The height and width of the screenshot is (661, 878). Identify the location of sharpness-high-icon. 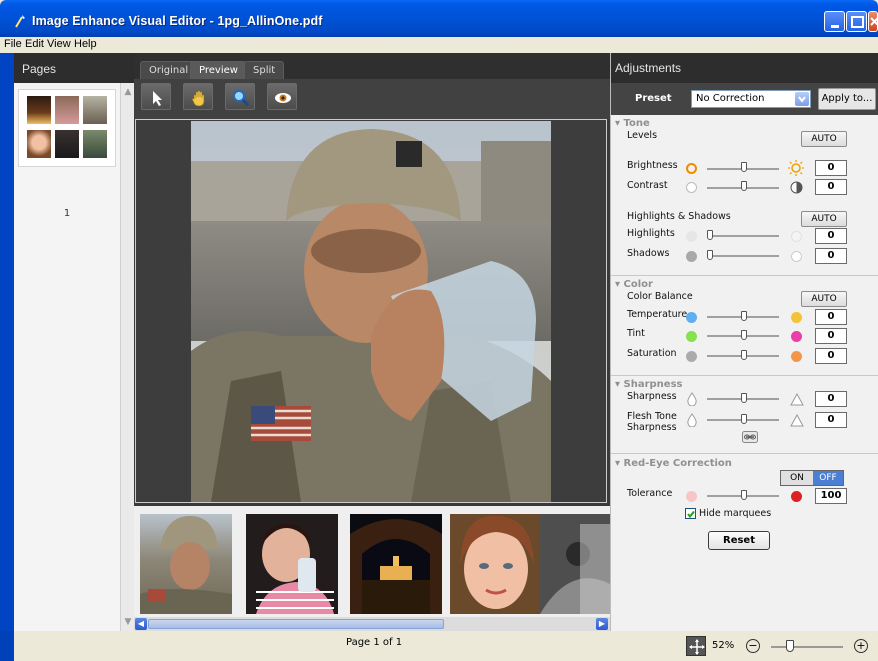
(797, 399).